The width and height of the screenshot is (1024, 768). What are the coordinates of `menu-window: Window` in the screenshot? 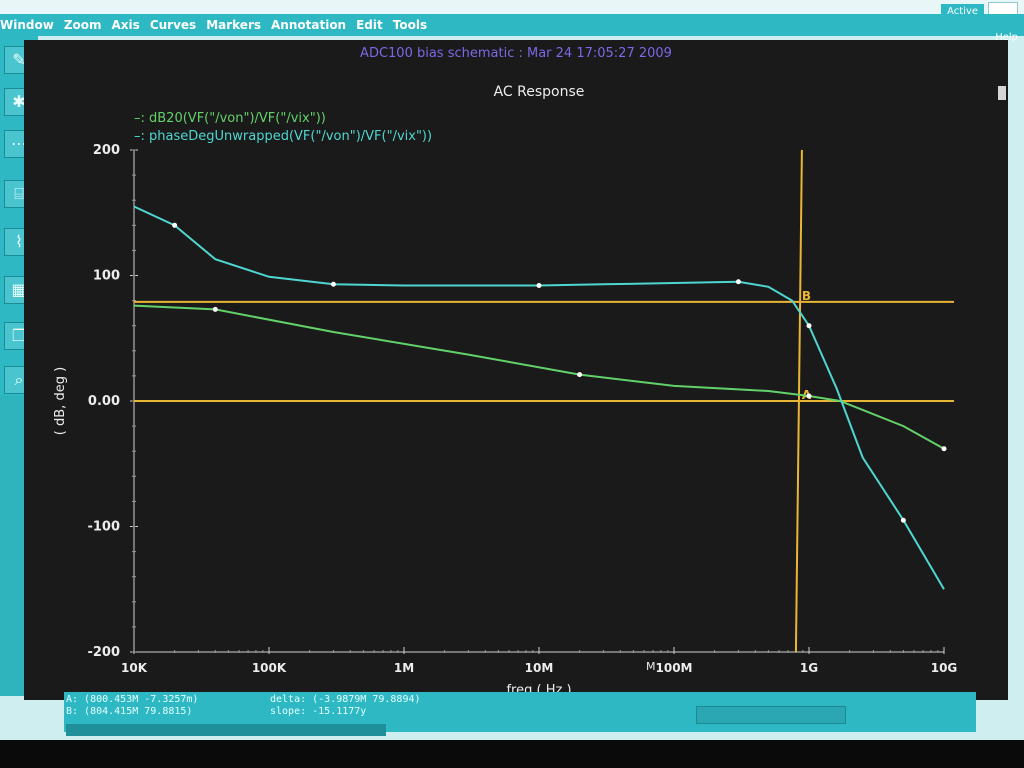 It's located at (27, 25).